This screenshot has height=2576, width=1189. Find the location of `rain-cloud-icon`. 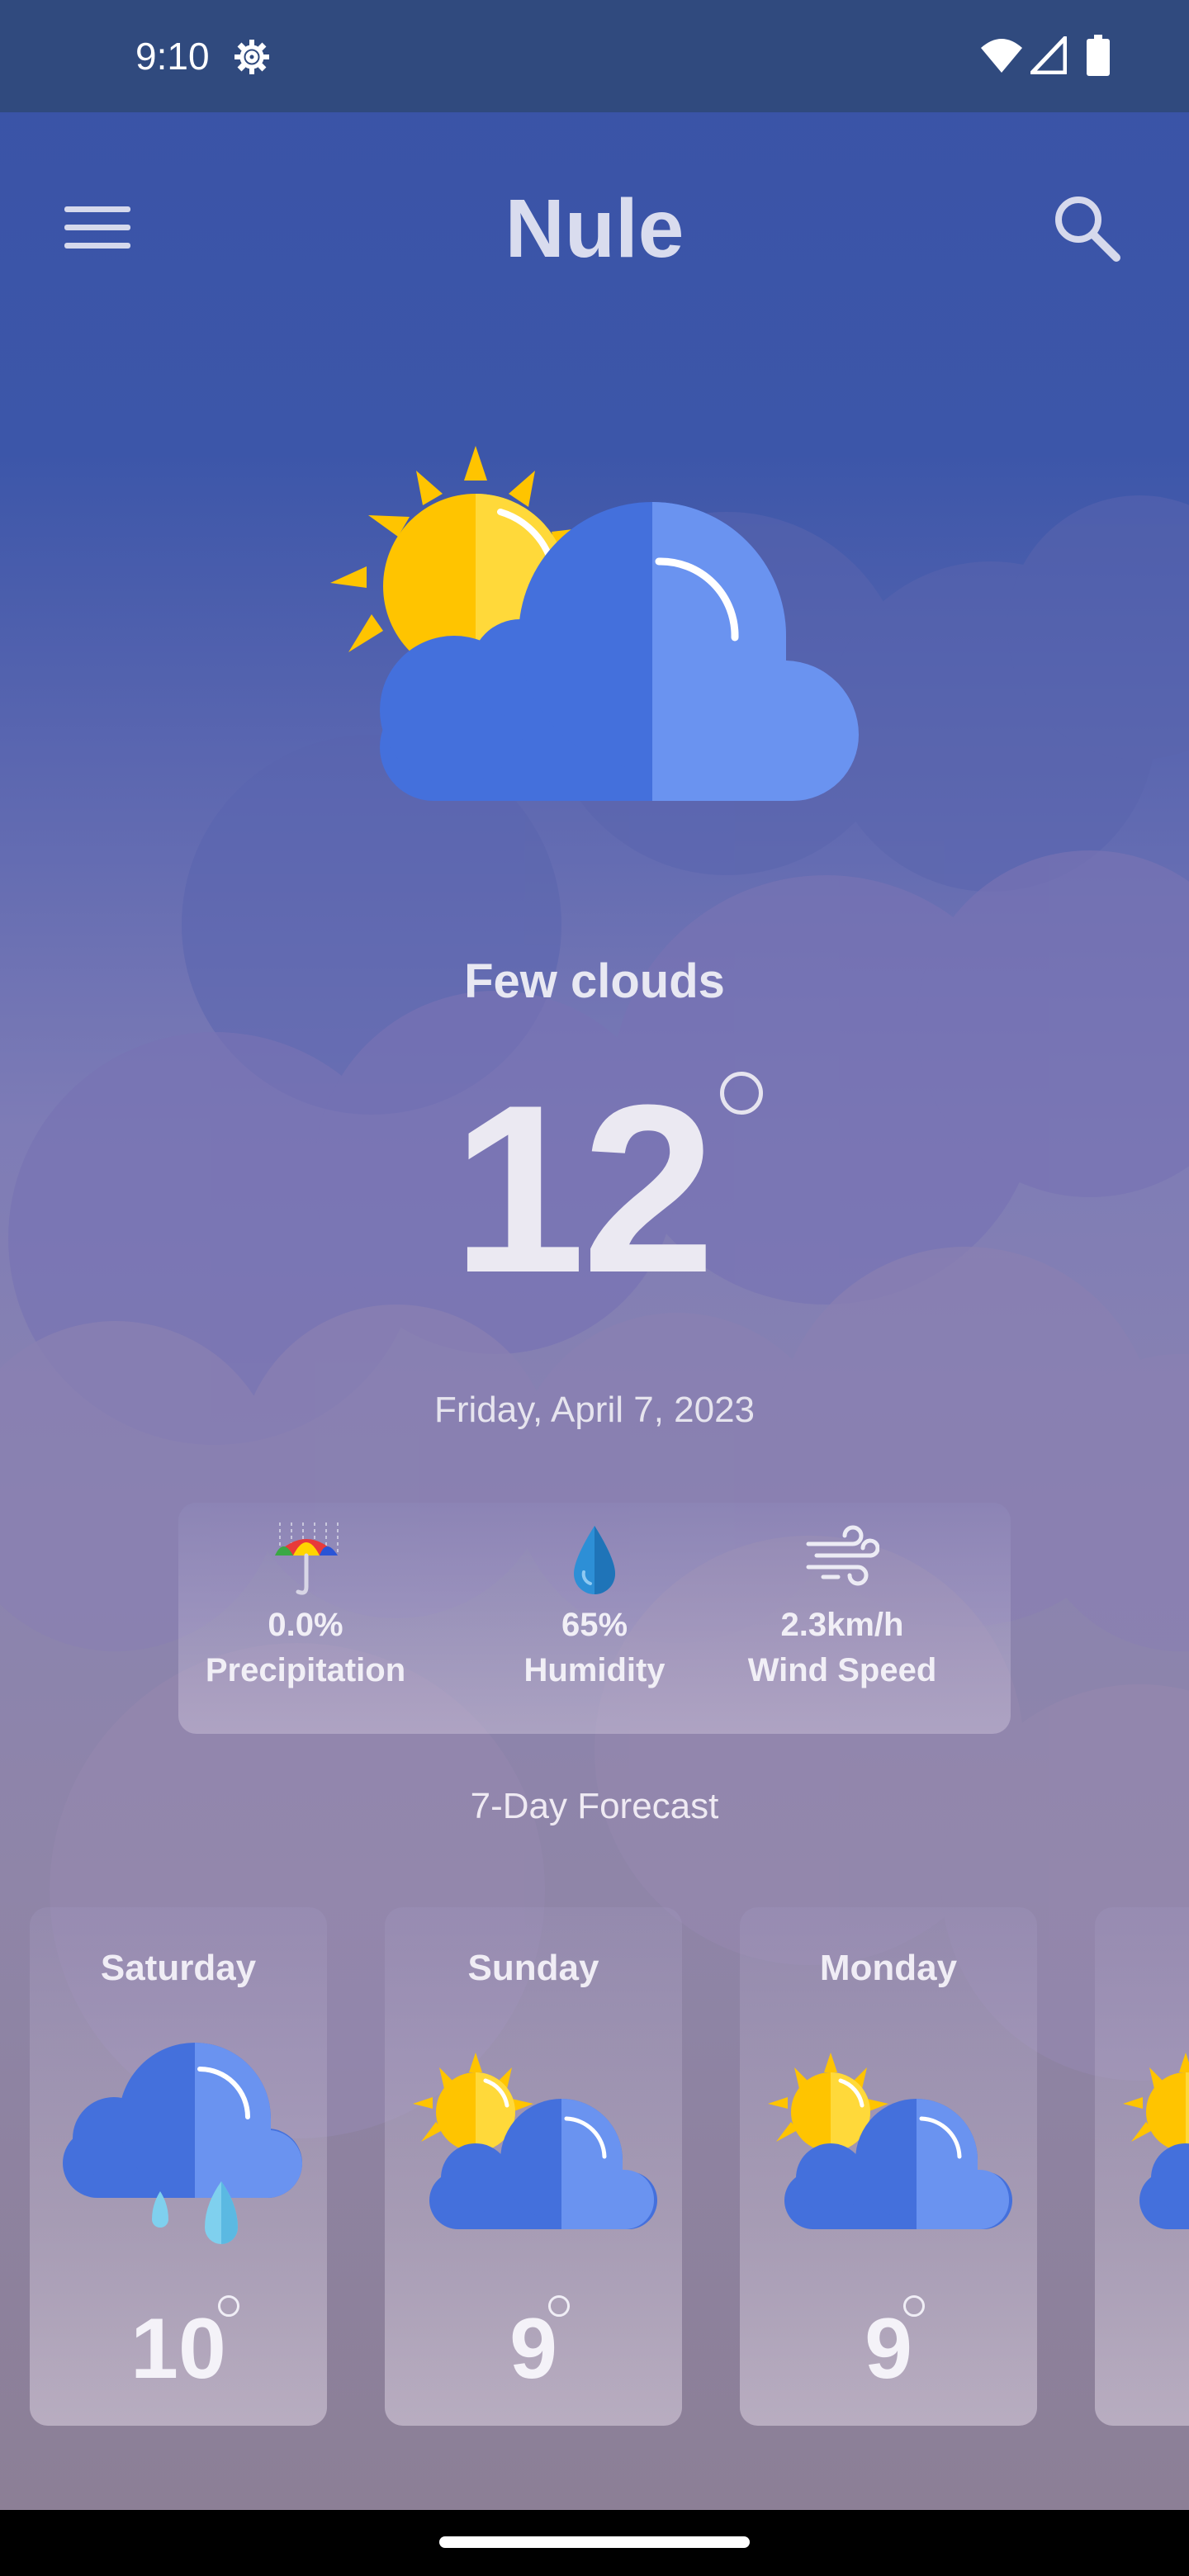

rain-cloud-icon is located at coordinates (182, 2143).